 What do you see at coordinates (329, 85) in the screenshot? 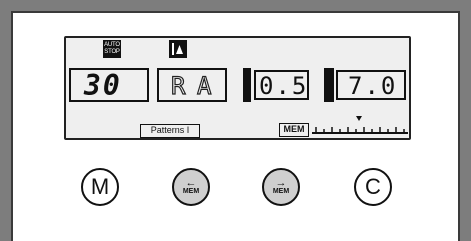
I see `length-indicator-bar` at bounding box center [329, 85].